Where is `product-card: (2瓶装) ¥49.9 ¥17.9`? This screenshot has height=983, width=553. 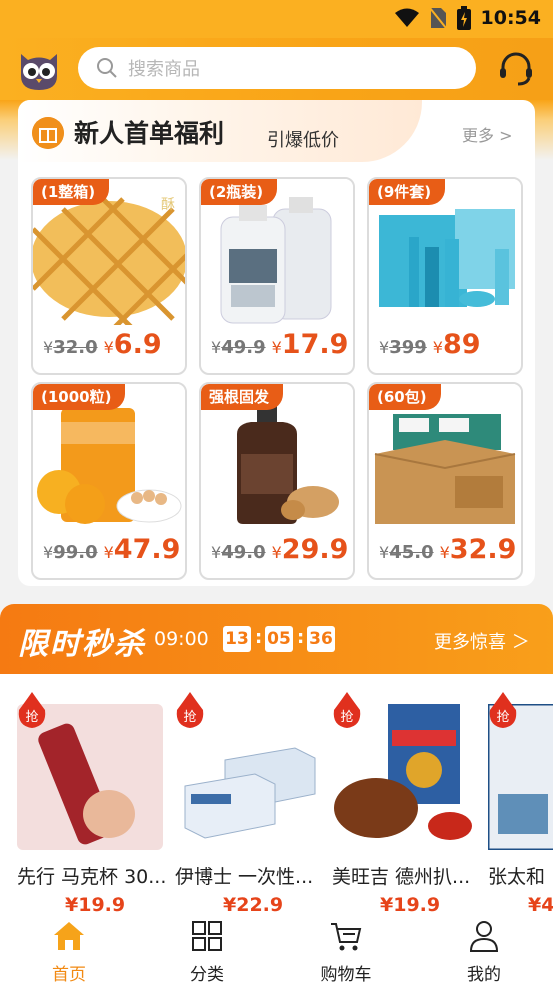
product-card: (2瓶装) ¥49.9 ¥17.9 is located at coordinates (277, 276).